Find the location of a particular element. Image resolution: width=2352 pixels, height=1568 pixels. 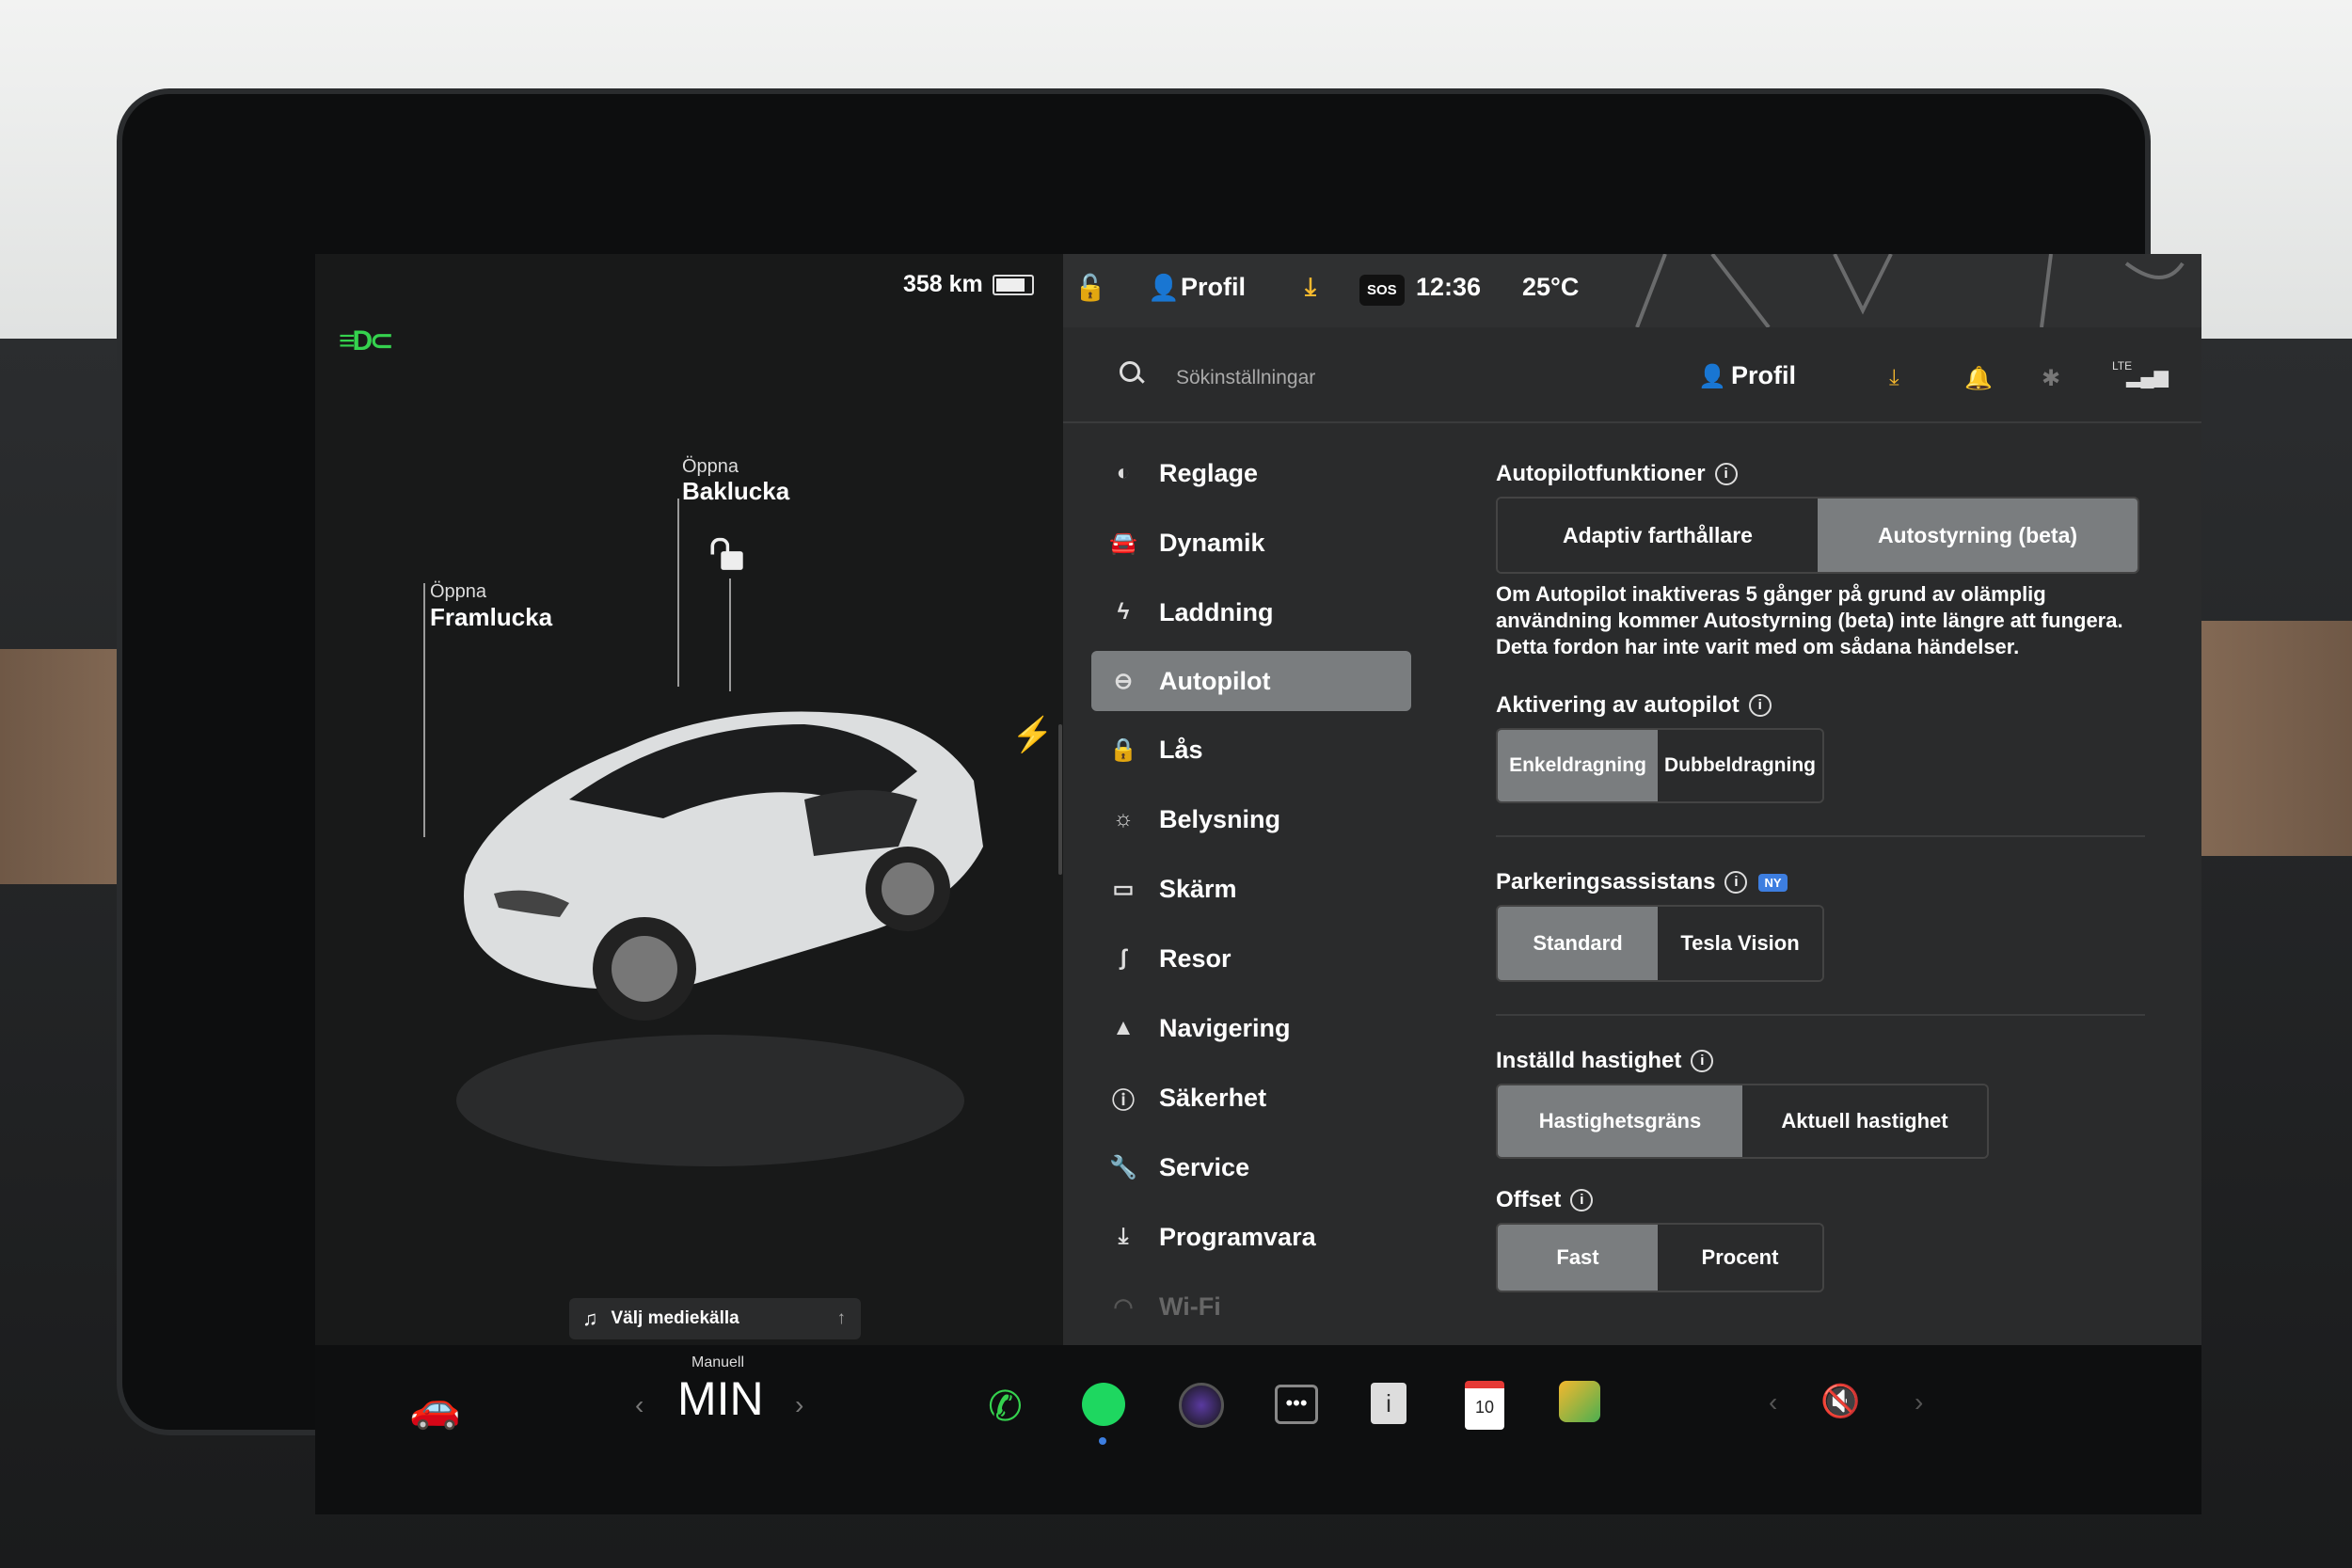

gear-left-arrow-icon: ‹ is located at coordinates (639, 1405).